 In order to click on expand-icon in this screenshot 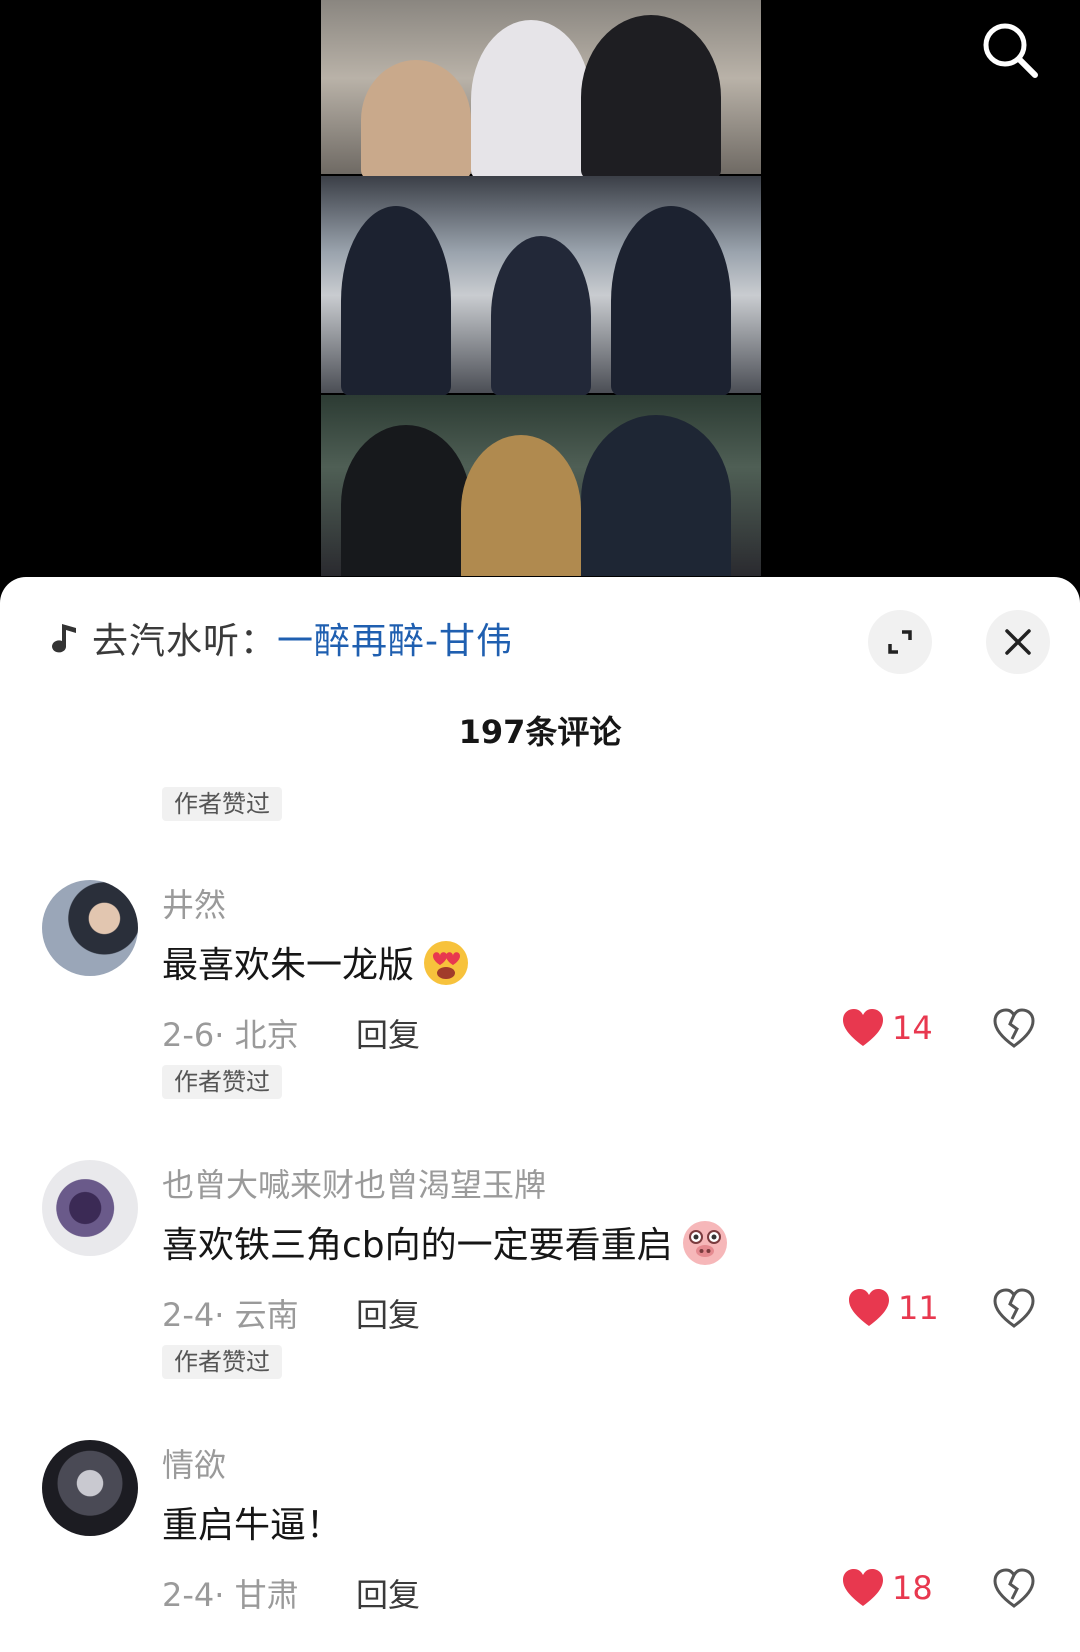, I will do `click(900, 642)`.